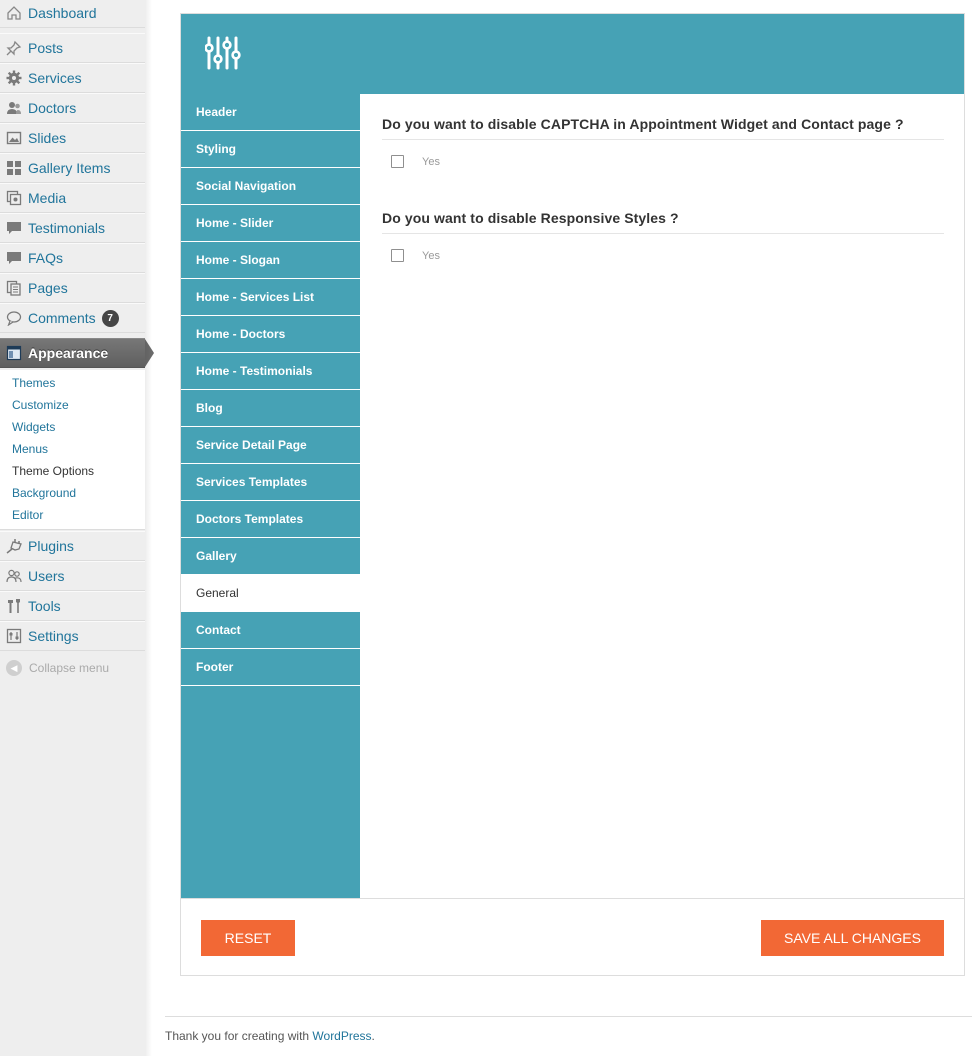  What do you see at coordinates (72, 576) in the screenshot?
I see `sidebar-item-users: Users` at bounding box center [72, 576].